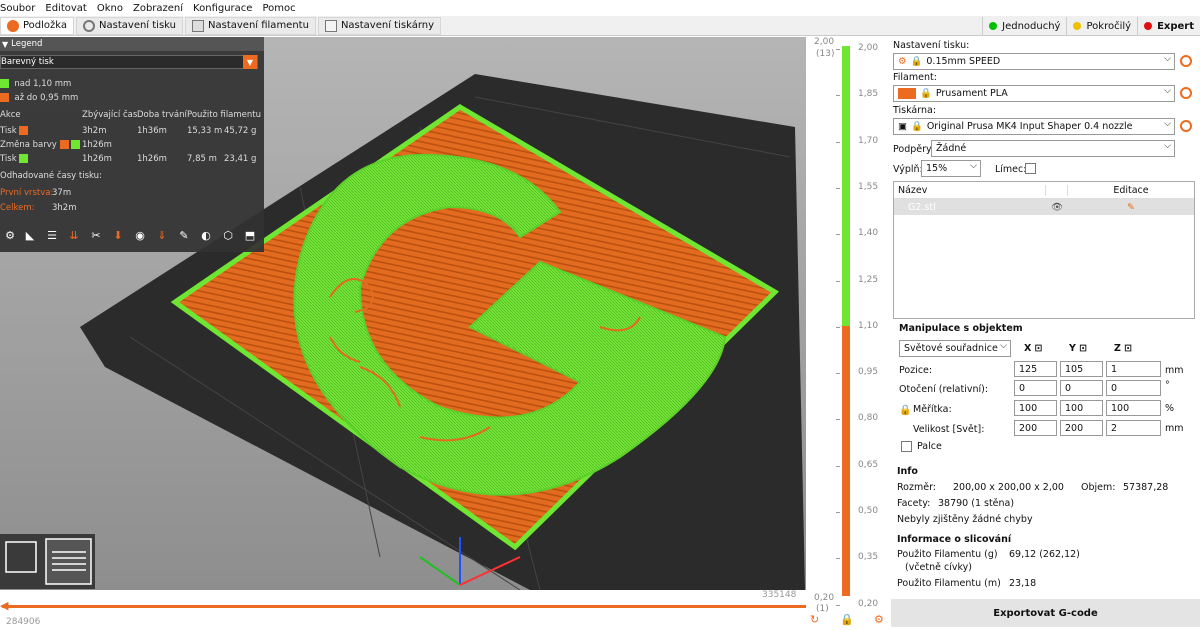 The height and width of the screenshot is (630, 1200). What do you see at coordinates (1131, 207) in the screenshot?
I see `edit-icon: ✎` at bounding box center [1131, 207].